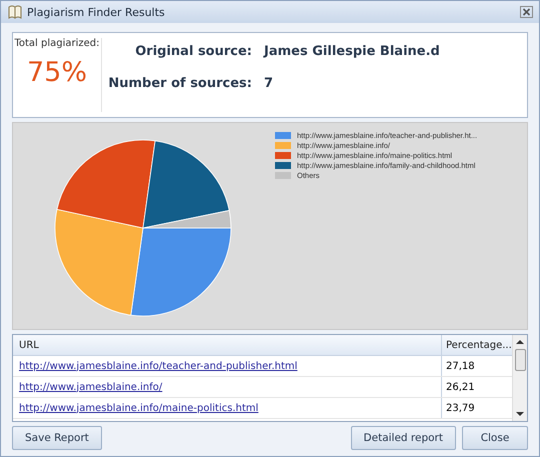 This screenshot has width=540, height=457. What do you see at coordinates (227, 345) in the screenshot?
I see `column-header: URL` at bounding box center [227, 345].